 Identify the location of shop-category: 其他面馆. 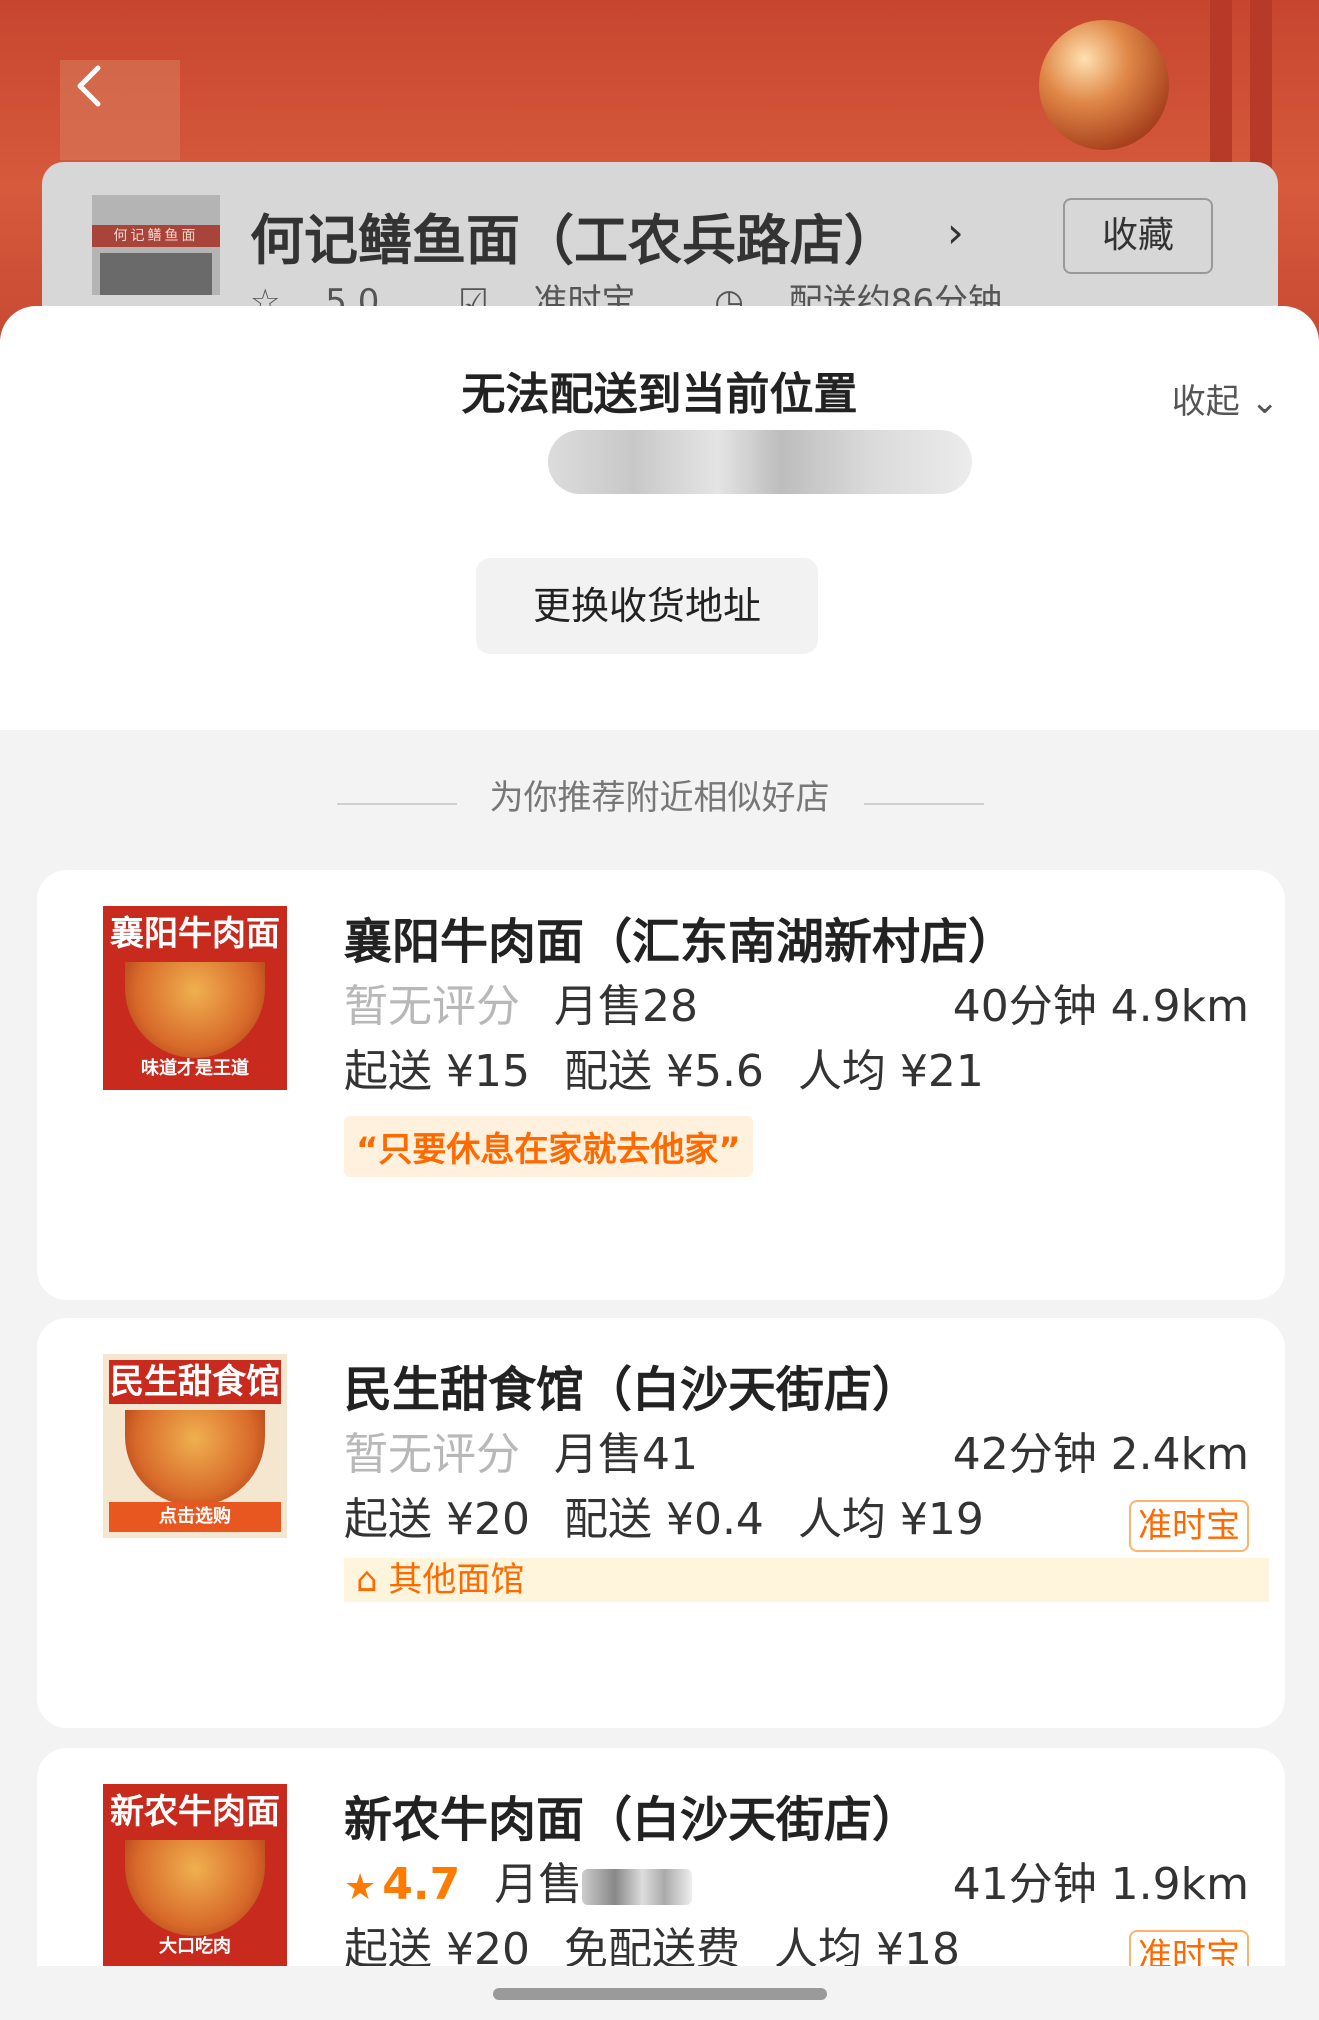
(456, 1580).